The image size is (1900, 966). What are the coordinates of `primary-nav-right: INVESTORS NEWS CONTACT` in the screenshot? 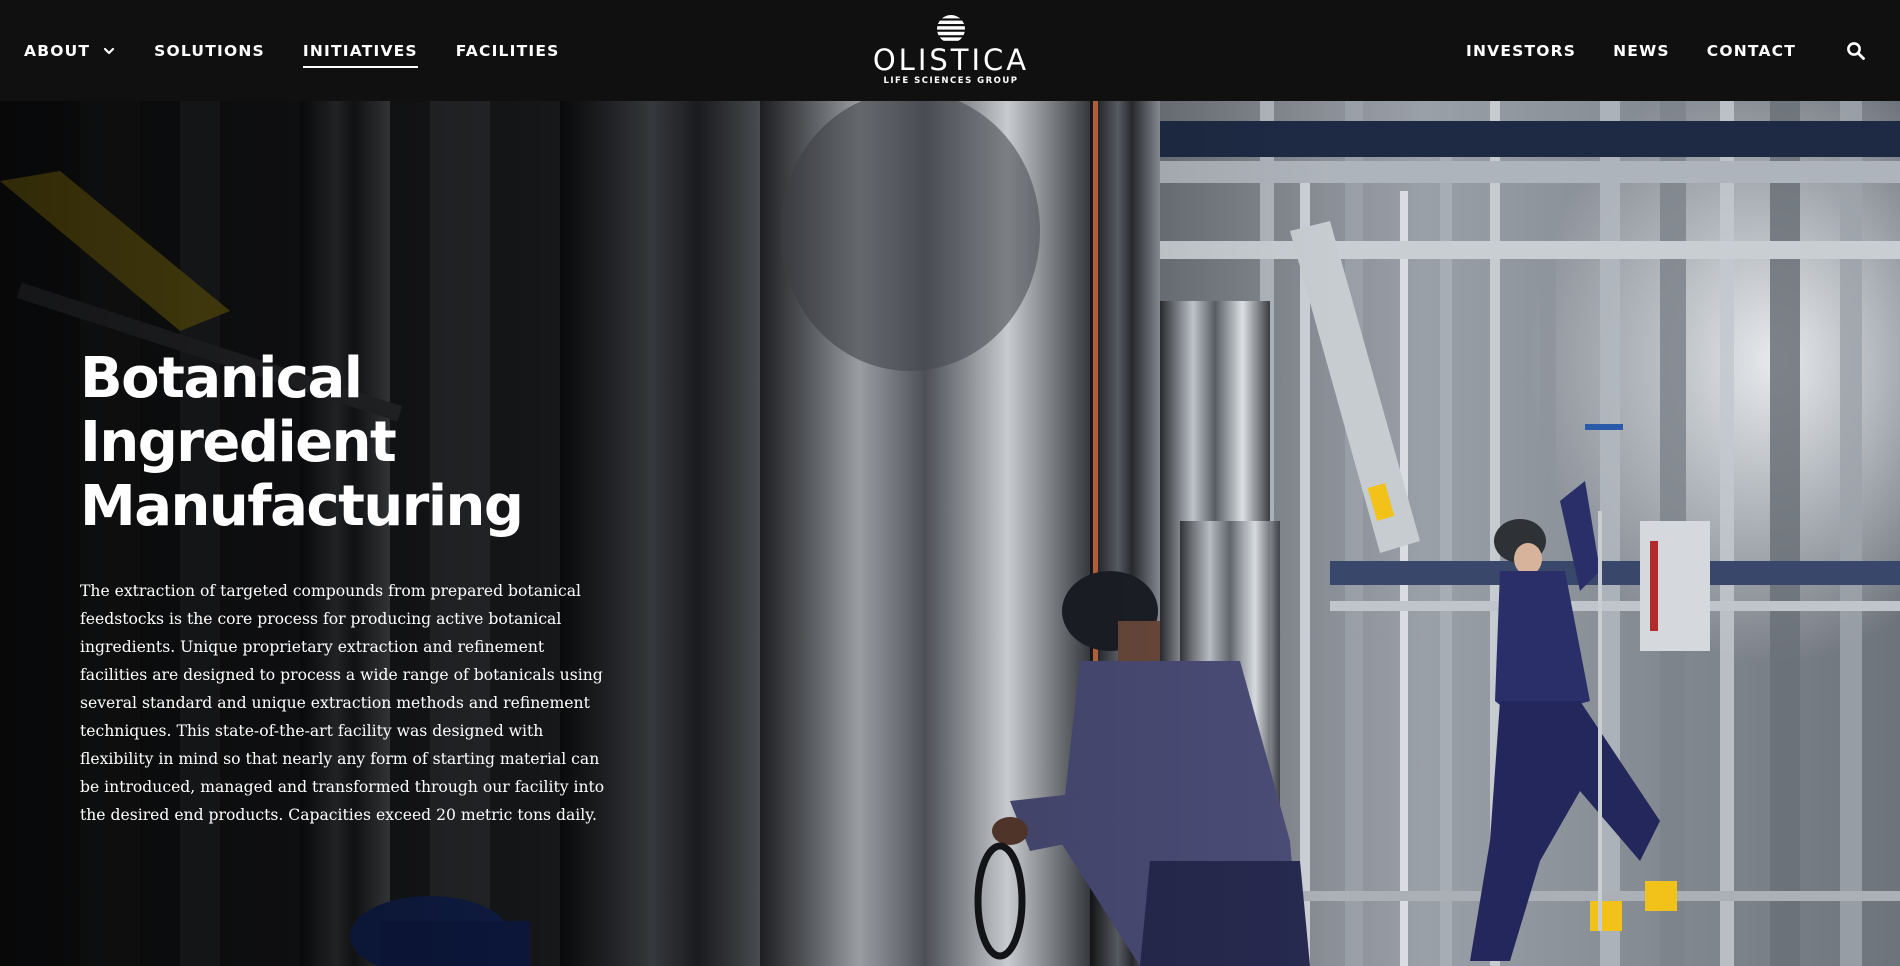 It's located at (1664, 50).